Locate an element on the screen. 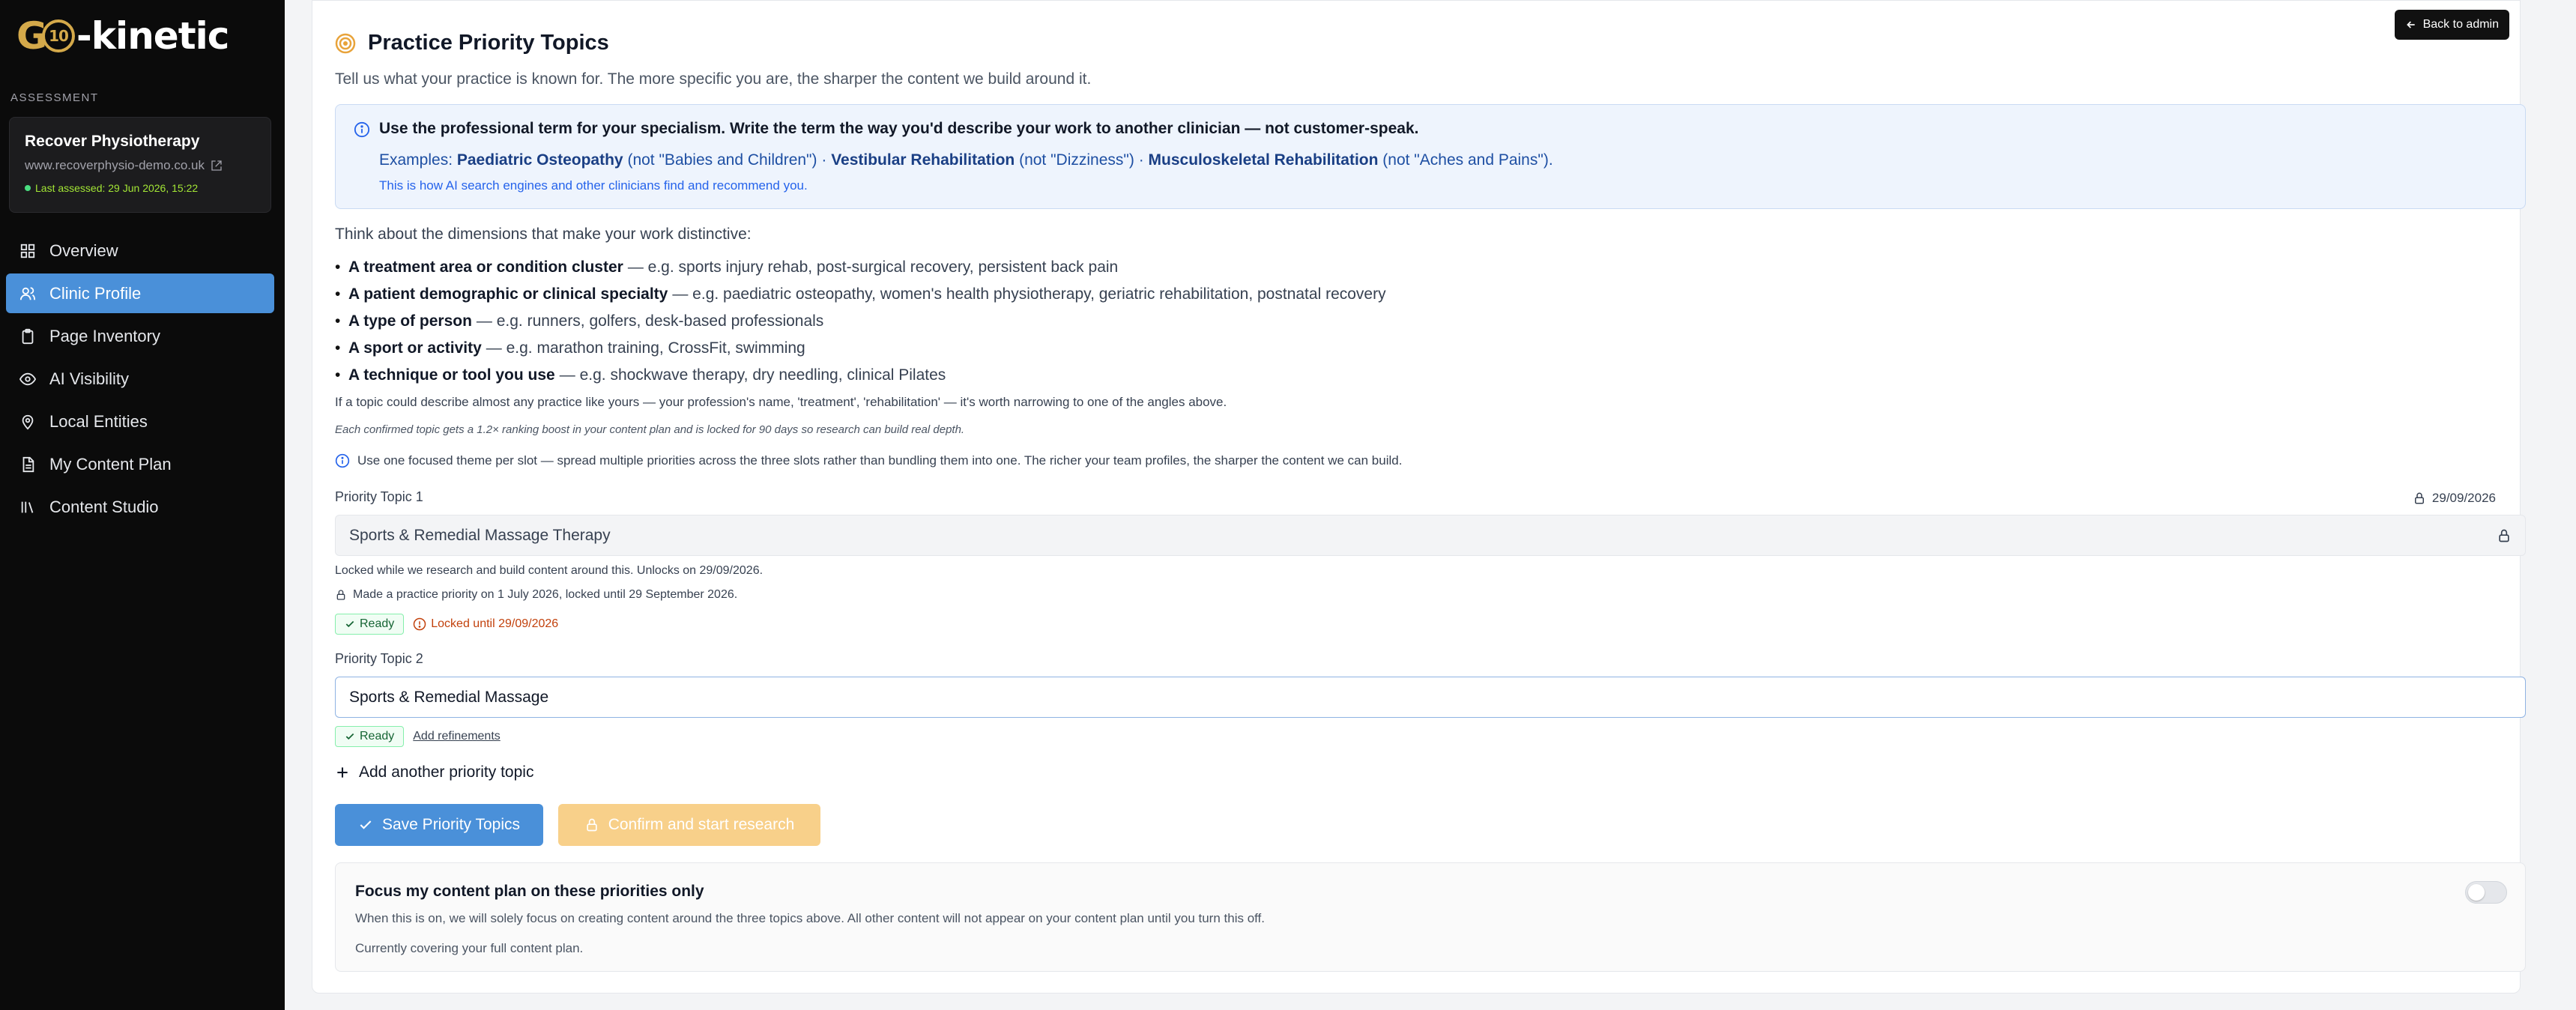  save-priority-topics-button: Save Priority Topics is located at coordinates (439, 825).